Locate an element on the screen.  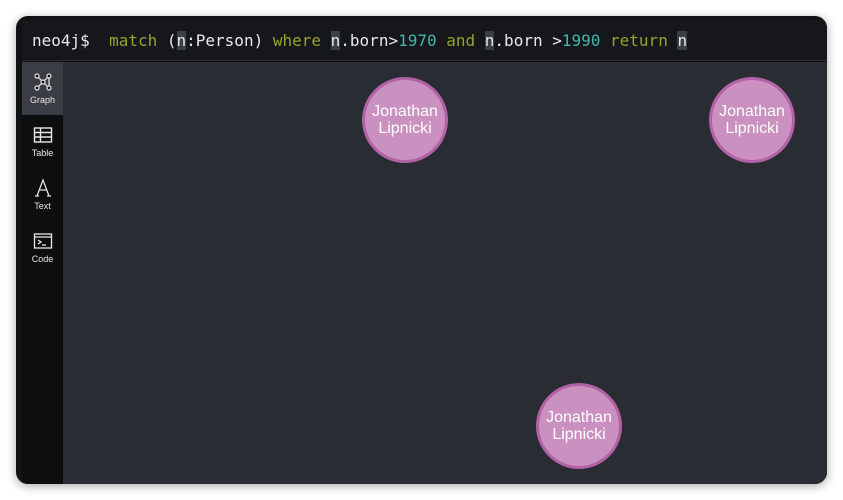
sidebar-item-table: Table is located at coordinates (42, 141).